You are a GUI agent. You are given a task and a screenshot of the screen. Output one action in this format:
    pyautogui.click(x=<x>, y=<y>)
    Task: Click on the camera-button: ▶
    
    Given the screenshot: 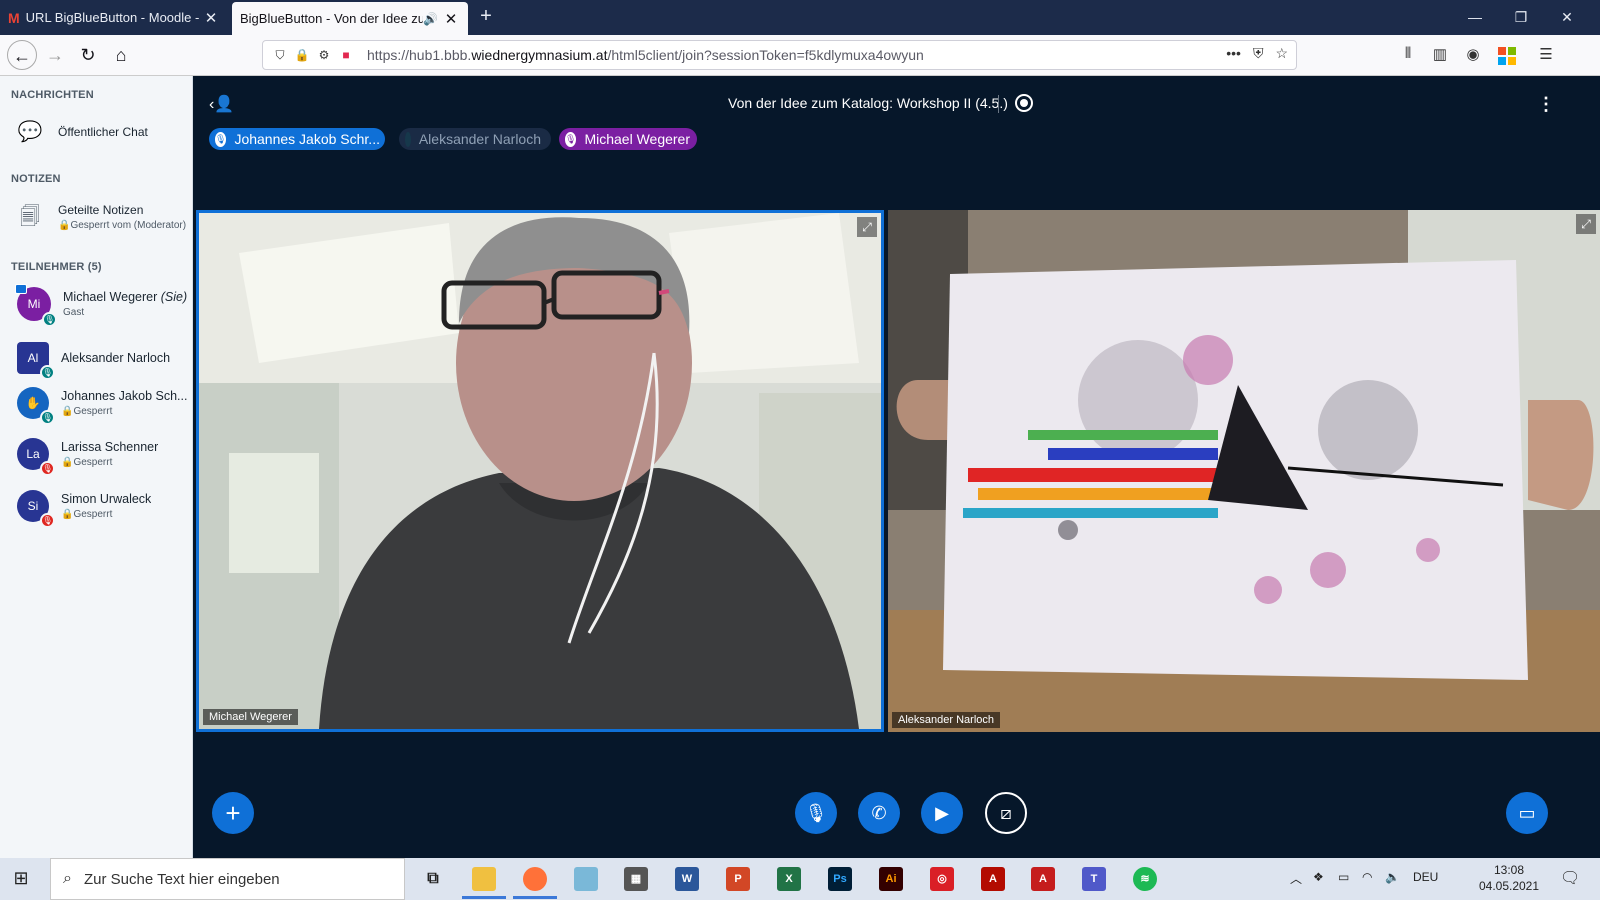 What is the action you would take?
    pyautogui.click(x=942, y=813)
    